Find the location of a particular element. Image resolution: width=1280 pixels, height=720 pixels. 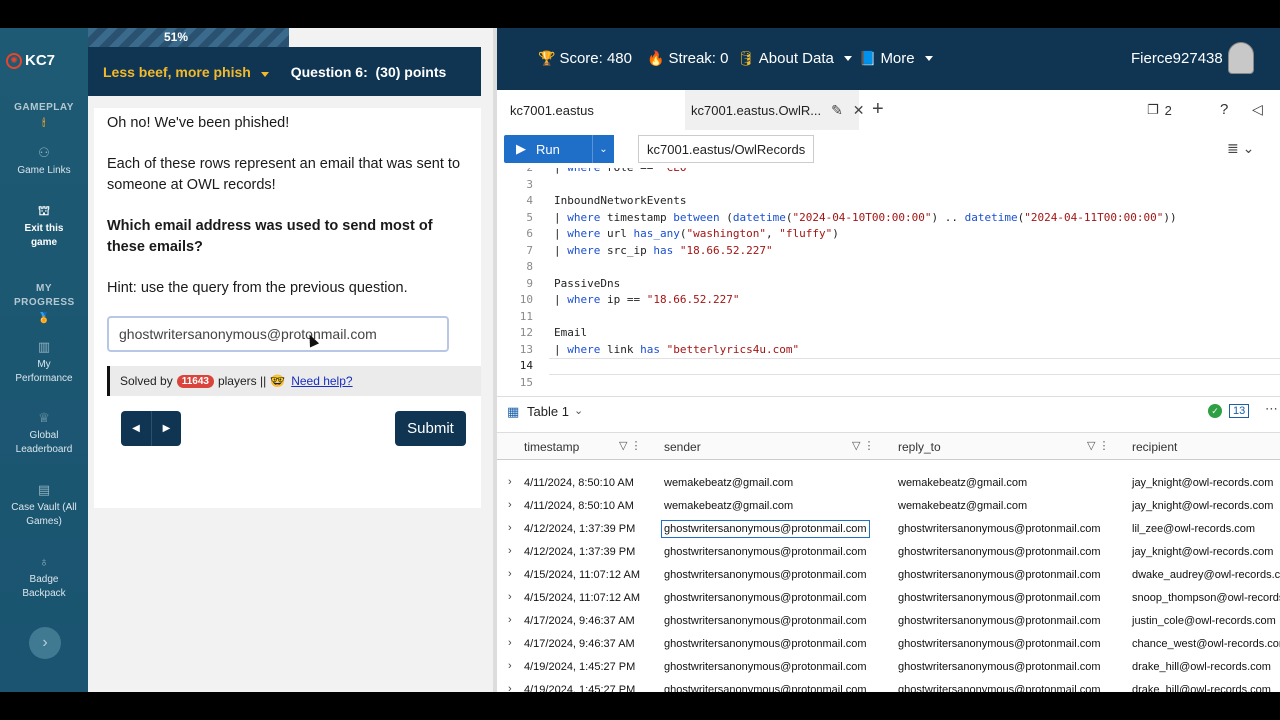

table-cell: 4/15/2024, 11:07:12 AM is located at coordinates (582, 598).